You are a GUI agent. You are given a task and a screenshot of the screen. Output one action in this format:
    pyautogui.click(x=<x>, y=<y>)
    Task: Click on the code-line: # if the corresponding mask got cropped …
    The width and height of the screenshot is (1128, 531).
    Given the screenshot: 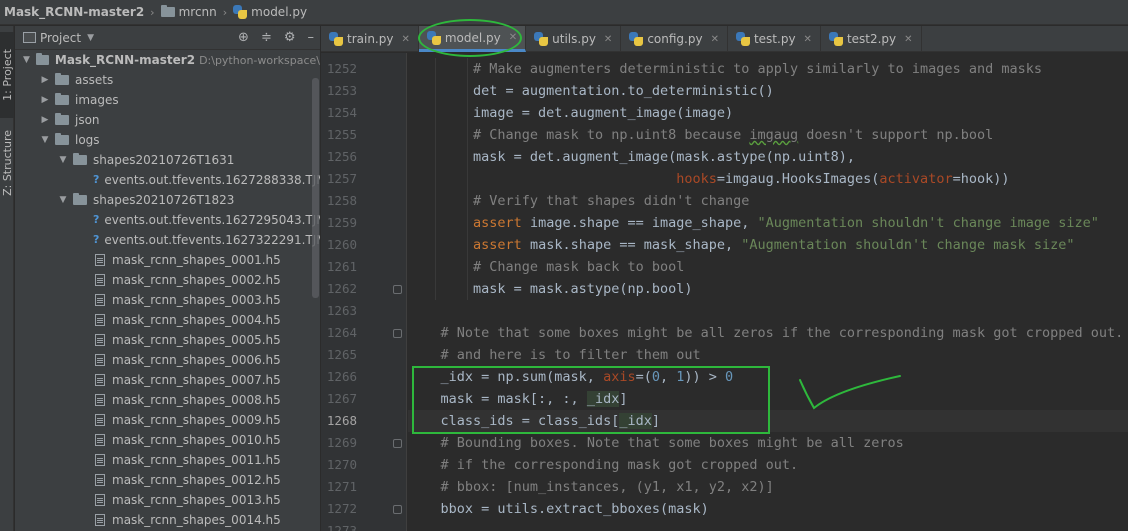 What is the action you would take?
    pyautogui.click(x=768, y=465)
    